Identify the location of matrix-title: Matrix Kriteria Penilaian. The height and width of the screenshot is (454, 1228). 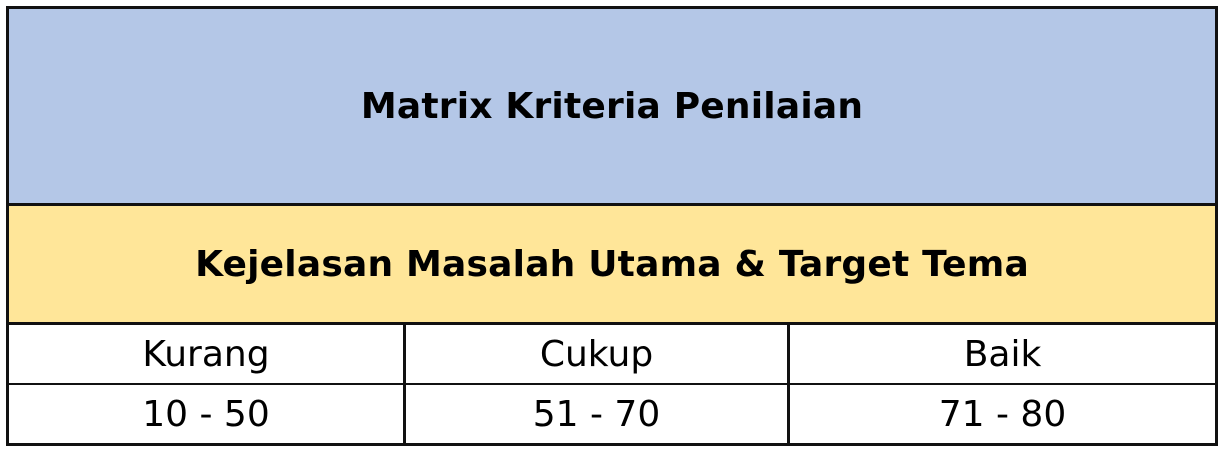
(612, 106).